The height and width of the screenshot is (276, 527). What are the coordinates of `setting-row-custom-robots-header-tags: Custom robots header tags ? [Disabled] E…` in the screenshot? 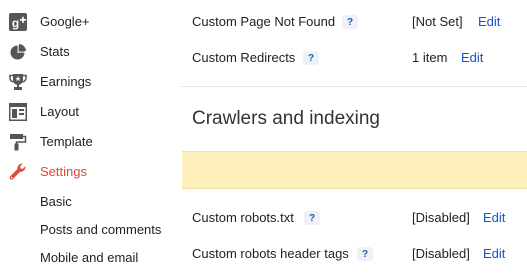 It's located at (354, 254).